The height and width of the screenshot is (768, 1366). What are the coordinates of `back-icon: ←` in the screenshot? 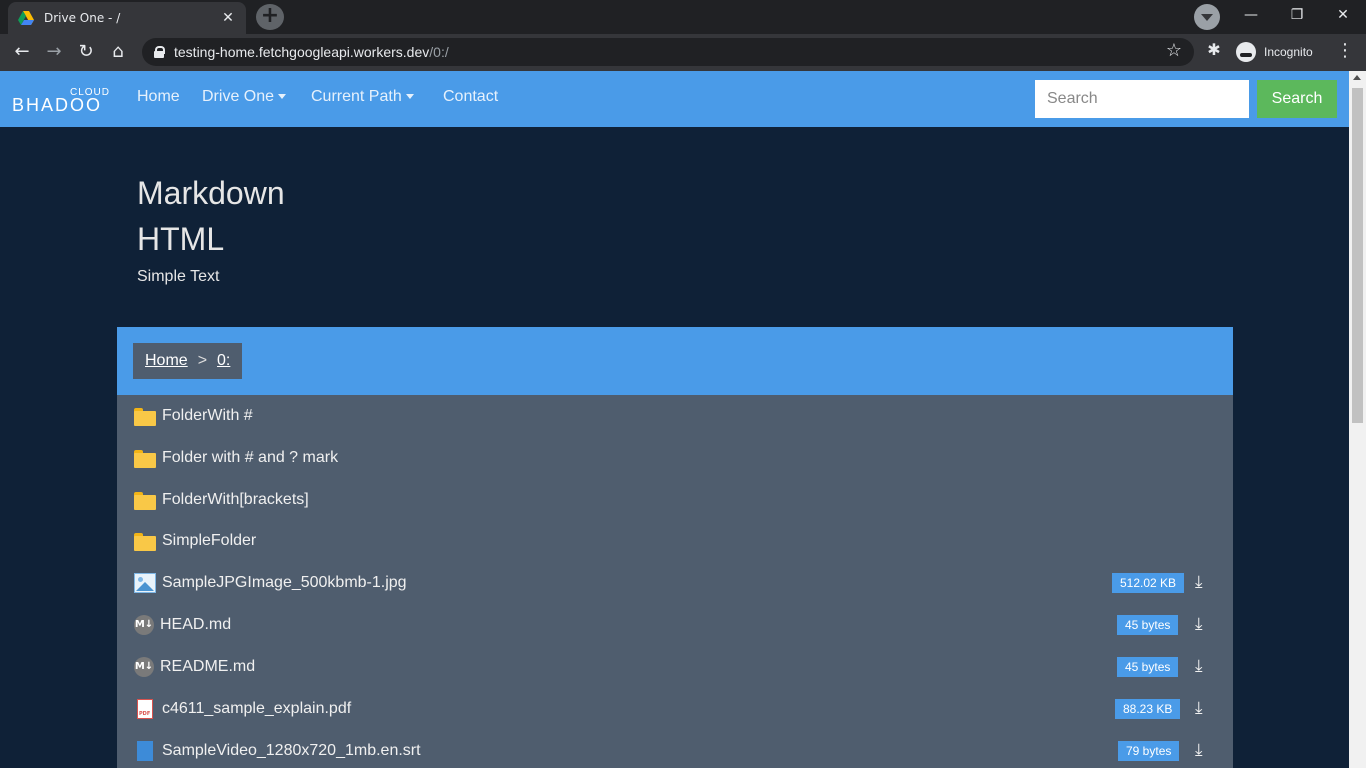 It's located at (22, 52).